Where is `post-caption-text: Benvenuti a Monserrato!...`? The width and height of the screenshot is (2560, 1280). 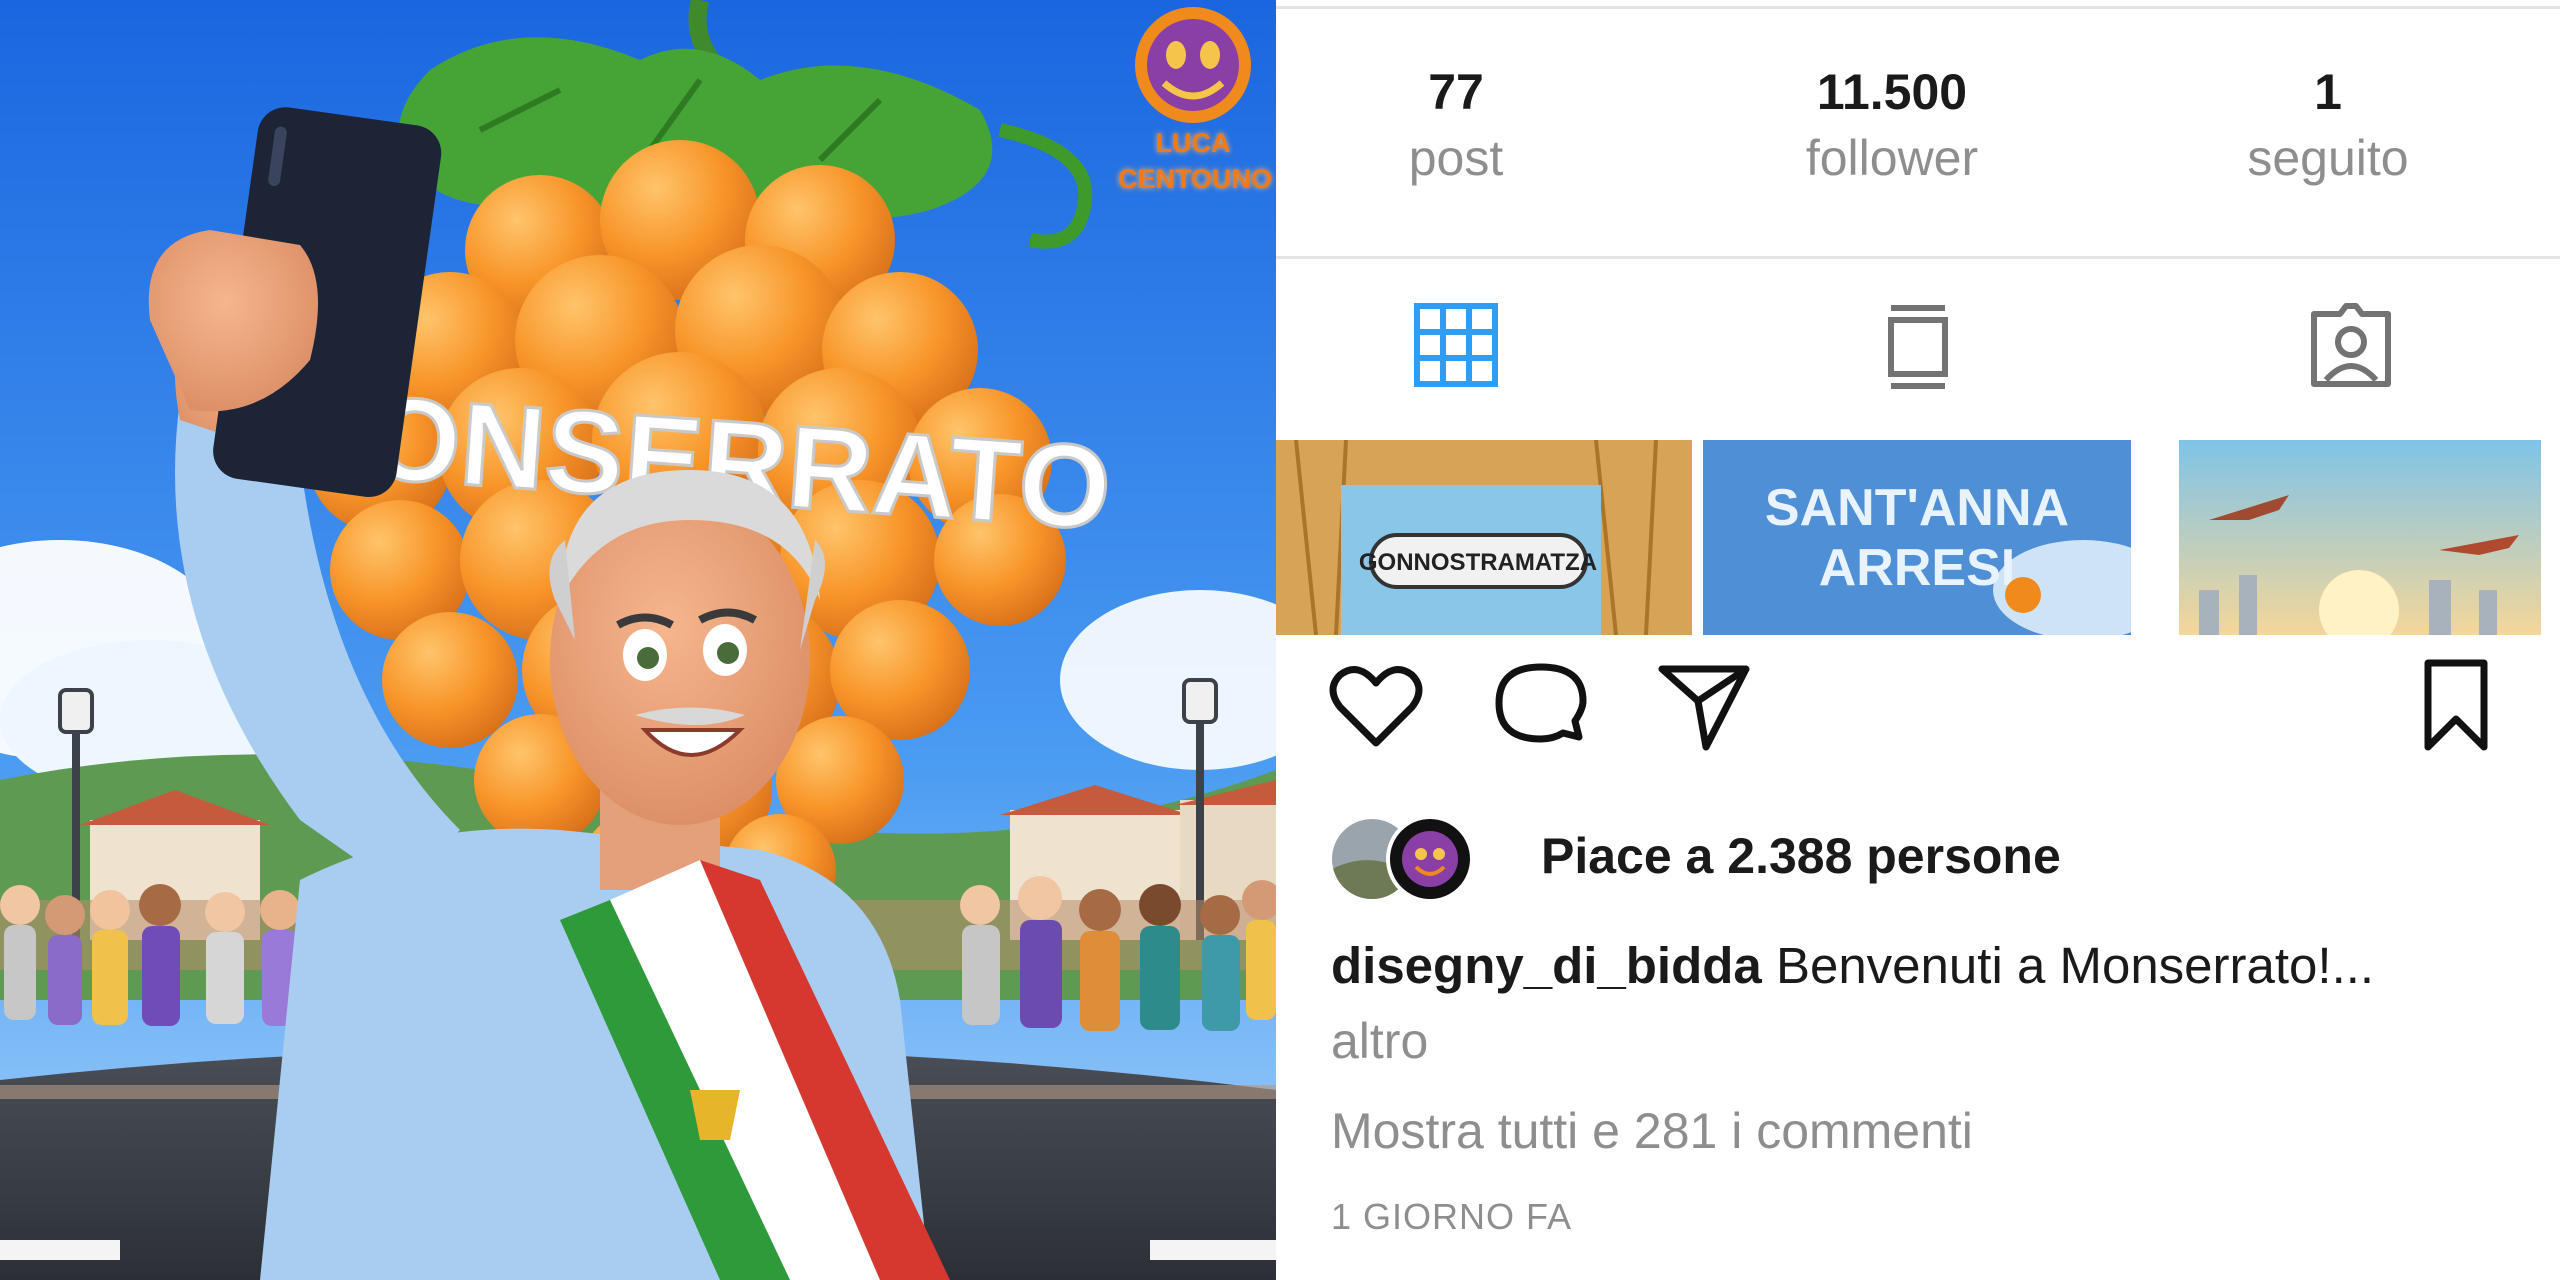
post-caption-text: Benvenuti a Monserrato!... is located at coordinates (2075, 965).